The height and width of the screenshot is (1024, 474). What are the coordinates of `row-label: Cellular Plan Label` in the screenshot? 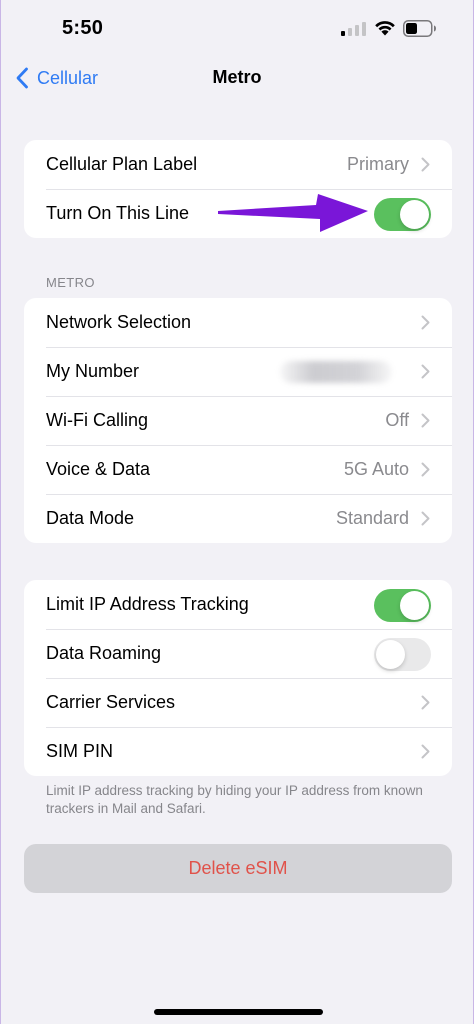 It's located at (122, 164).